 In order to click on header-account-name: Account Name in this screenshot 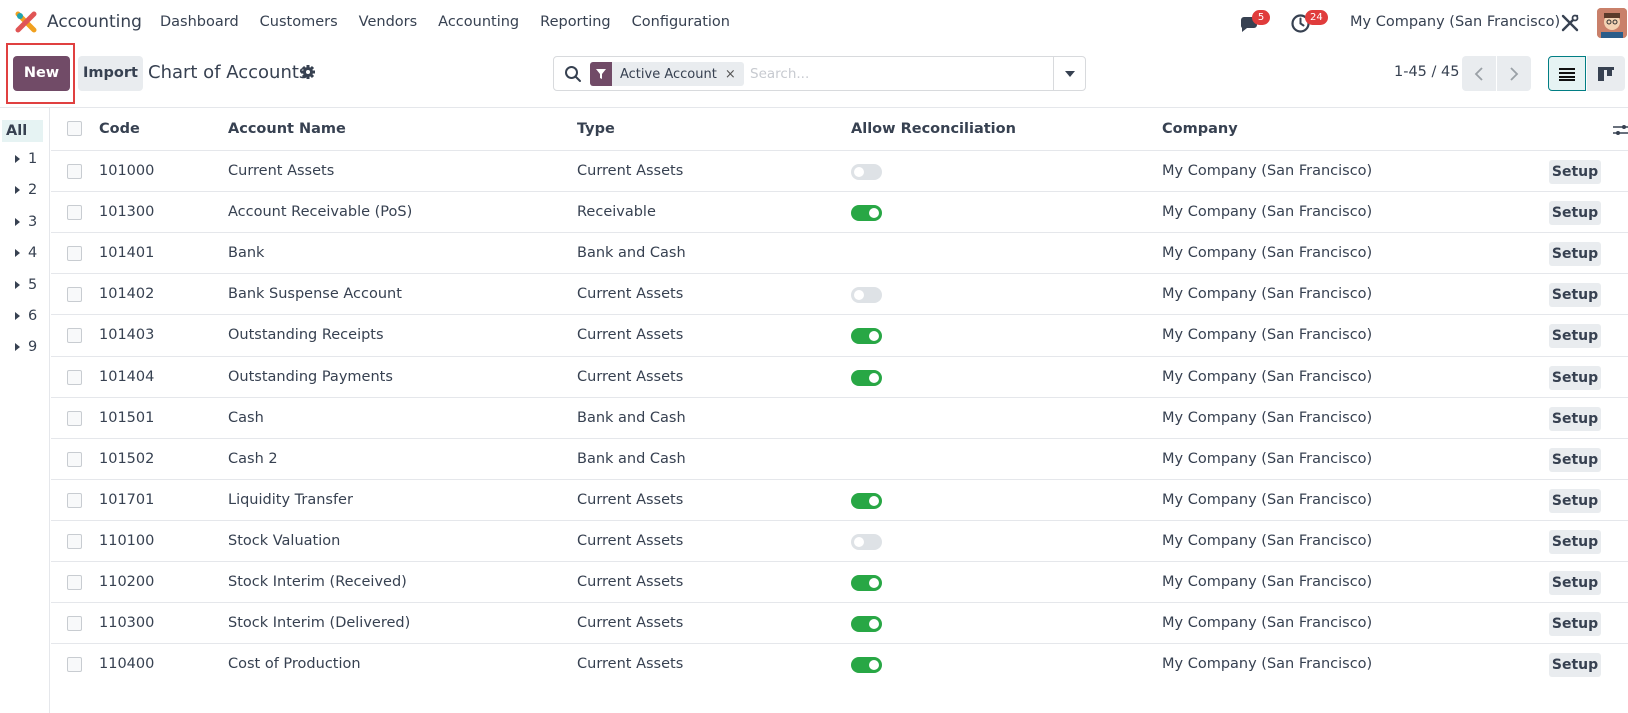, I will do `click(287, 129)`.